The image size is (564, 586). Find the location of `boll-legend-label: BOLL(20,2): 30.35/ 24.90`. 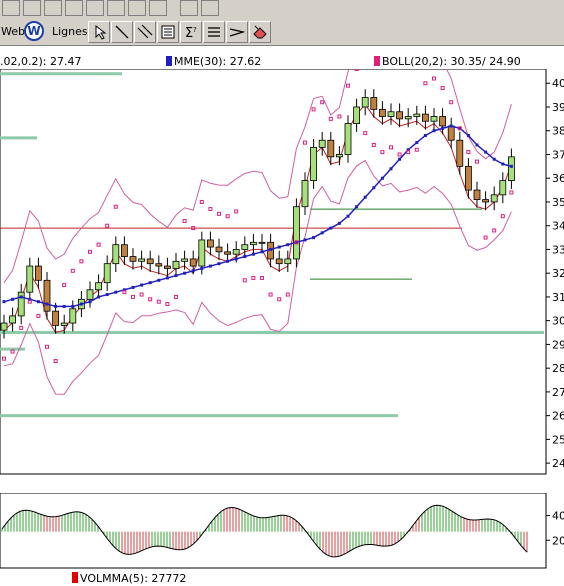

boll-legend-label: BOLL(20,2): 30.35/ 24.90 is located at coordinates (451, 61).